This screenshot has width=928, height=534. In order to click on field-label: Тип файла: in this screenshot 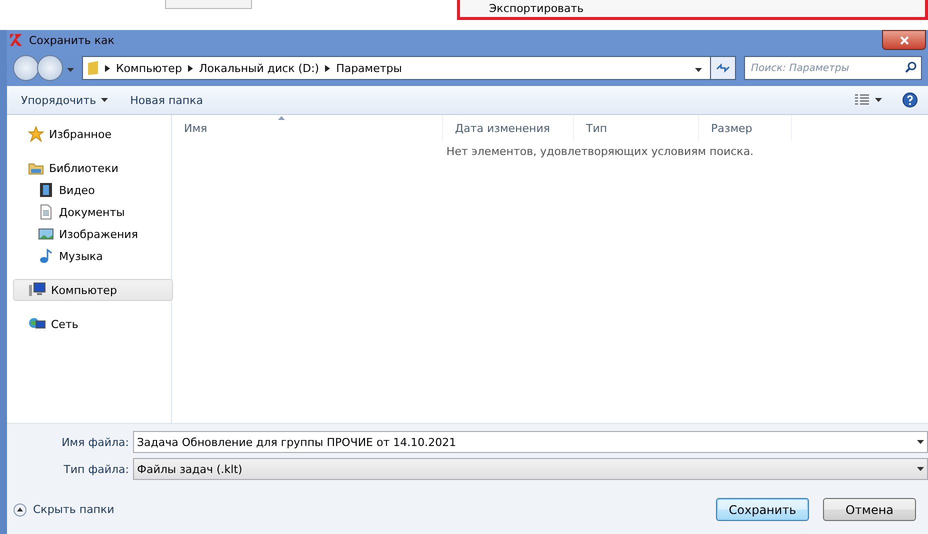, I will do `click(96, 469)`.